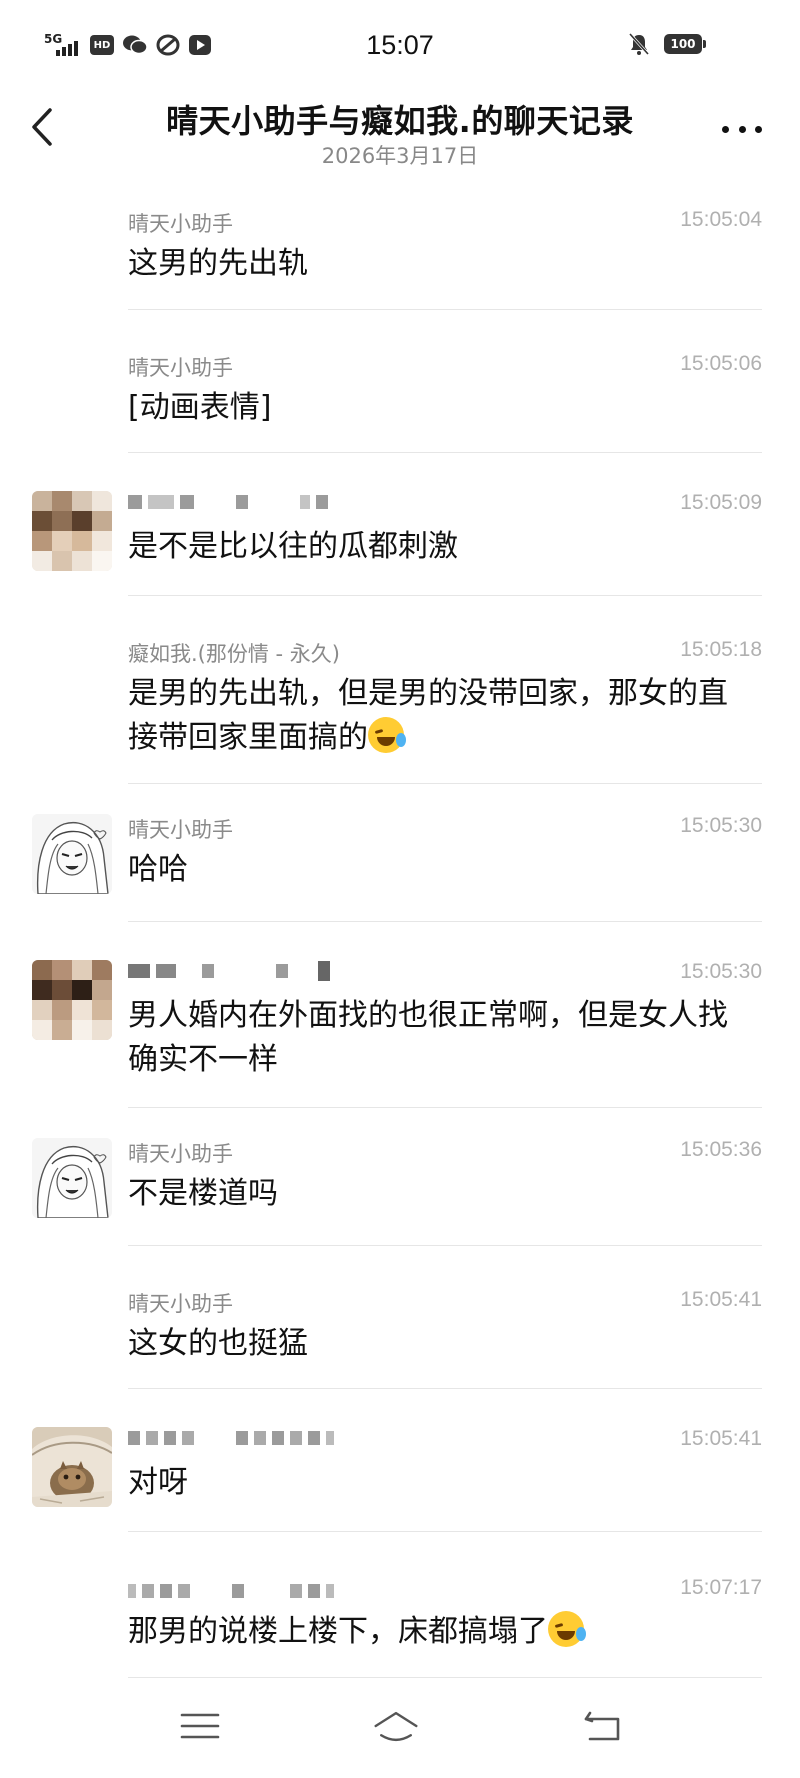 The height and width of the screenshot is (1778, 800). Describe the element at coordinates (725, 129) in the screenshot. I see `more-icon` at that location.